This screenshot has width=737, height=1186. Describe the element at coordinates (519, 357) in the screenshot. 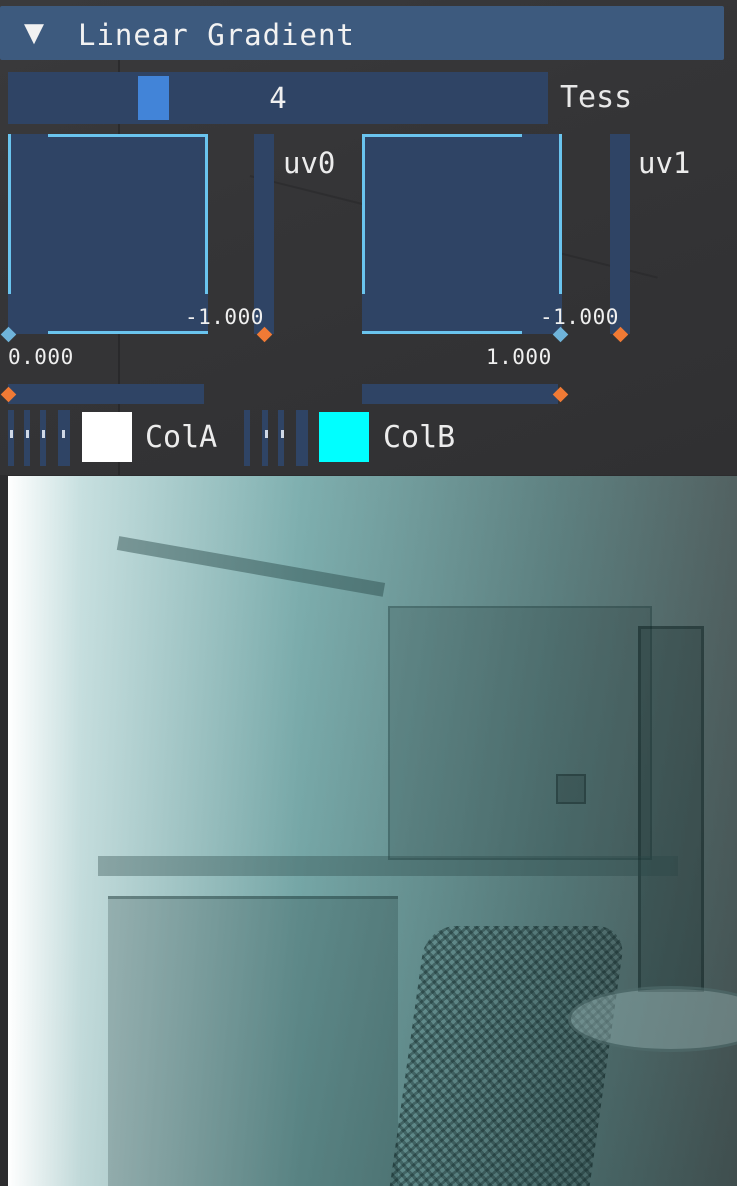

I see `uv1-x-value: 1.000` at that location.